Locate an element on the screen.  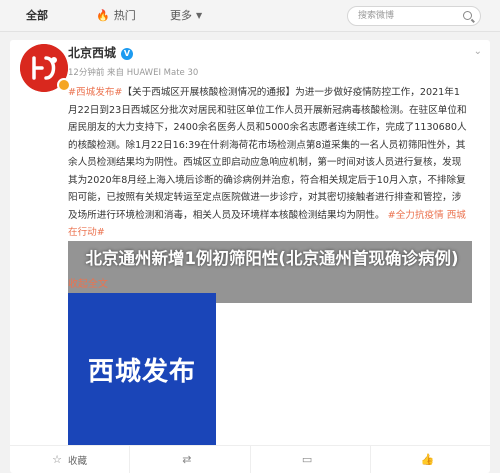
thumbs-up-icon: 👍 is located at coordinates (427, 459).